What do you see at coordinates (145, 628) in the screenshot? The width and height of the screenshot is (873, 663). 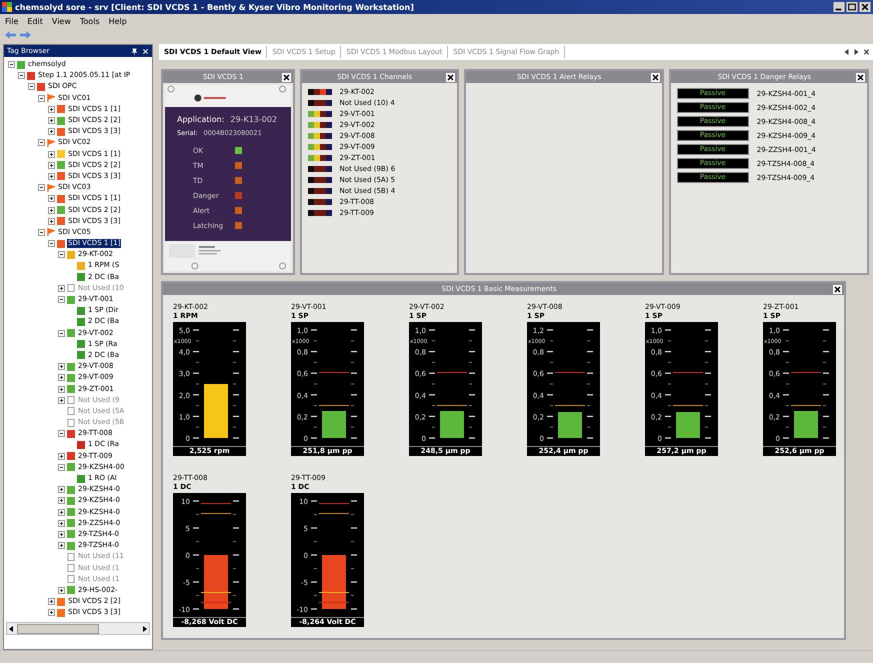 I see `scroll-right-icon` at bounding box center [145, 628].